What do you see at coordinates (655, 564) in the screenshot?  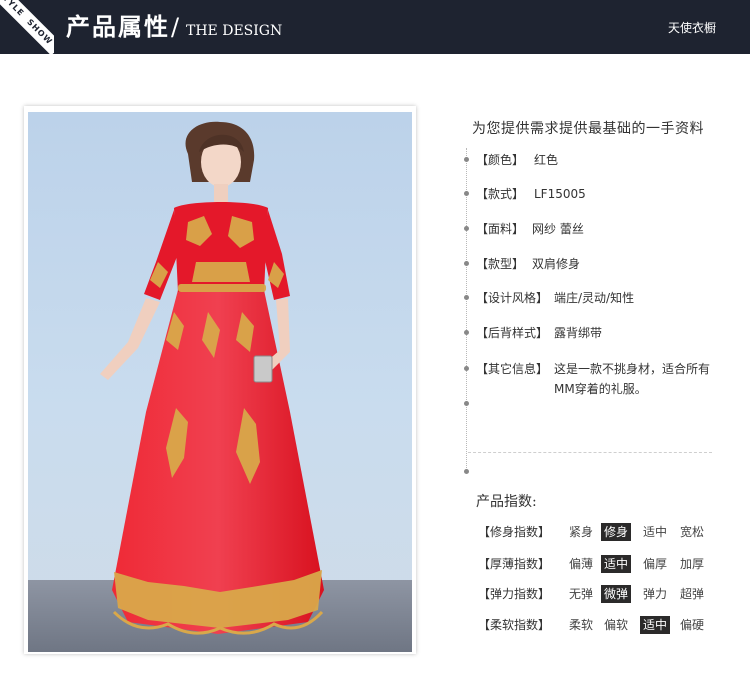 I see `index-option: 偏厚` at bounding box center [655, 564].